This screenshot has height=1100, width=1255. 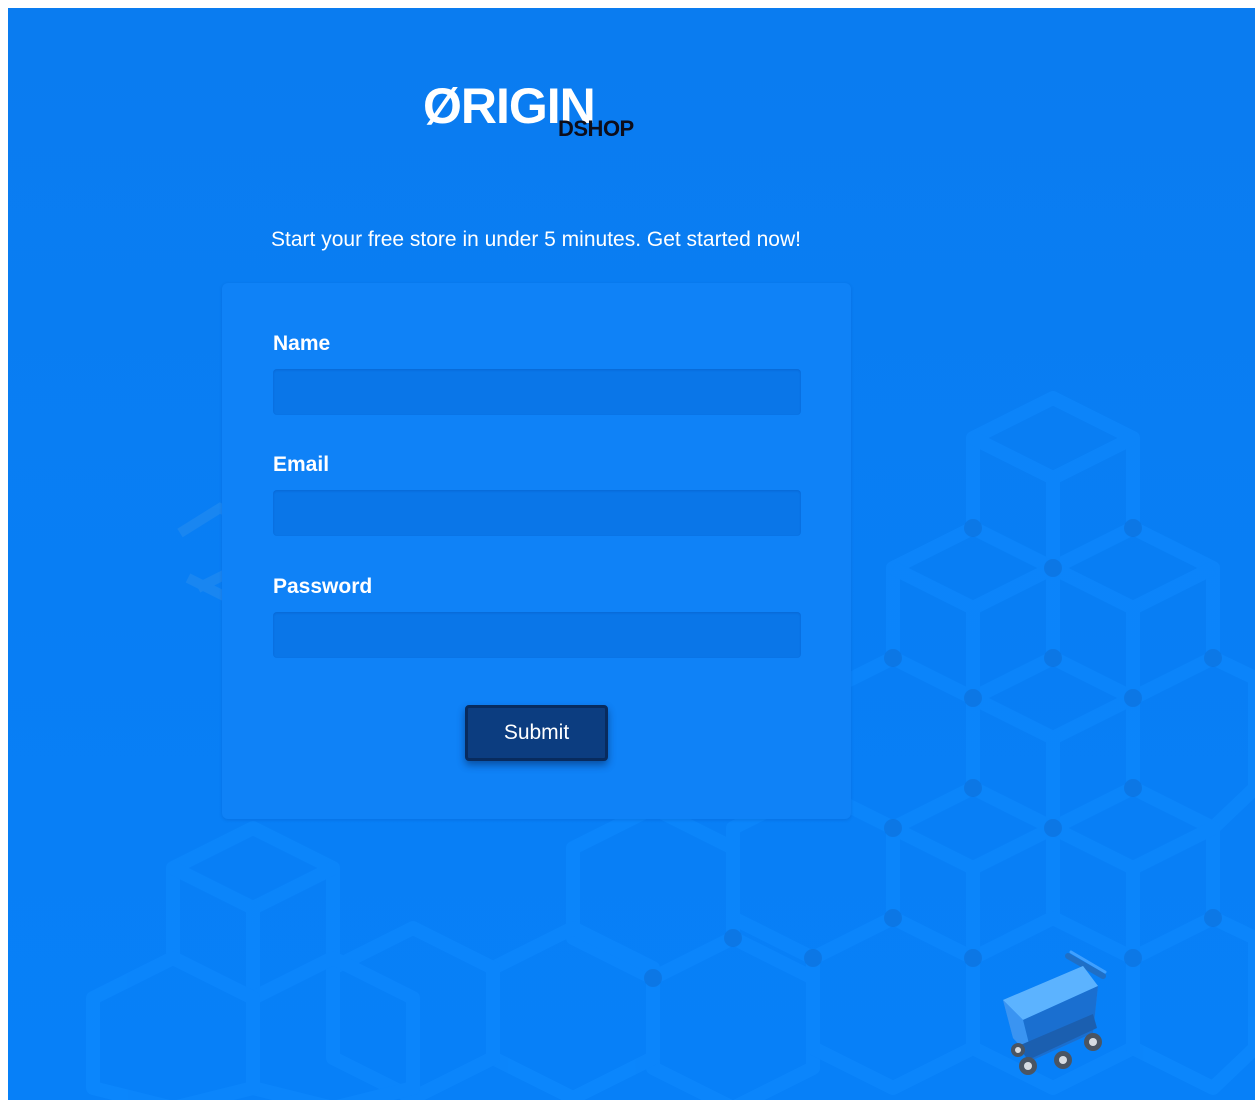 I want to click on submit-button: Submit, so click(x=536, y=733).